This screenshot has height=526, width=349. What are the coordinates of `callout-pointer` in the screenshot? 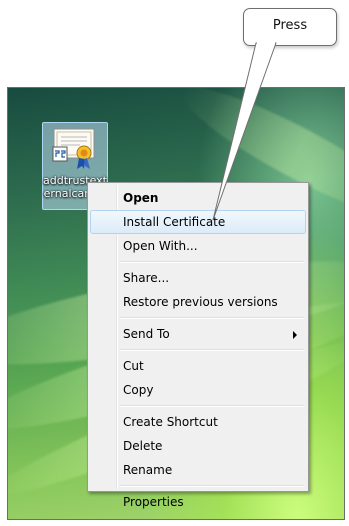 It's located at (244, 131).